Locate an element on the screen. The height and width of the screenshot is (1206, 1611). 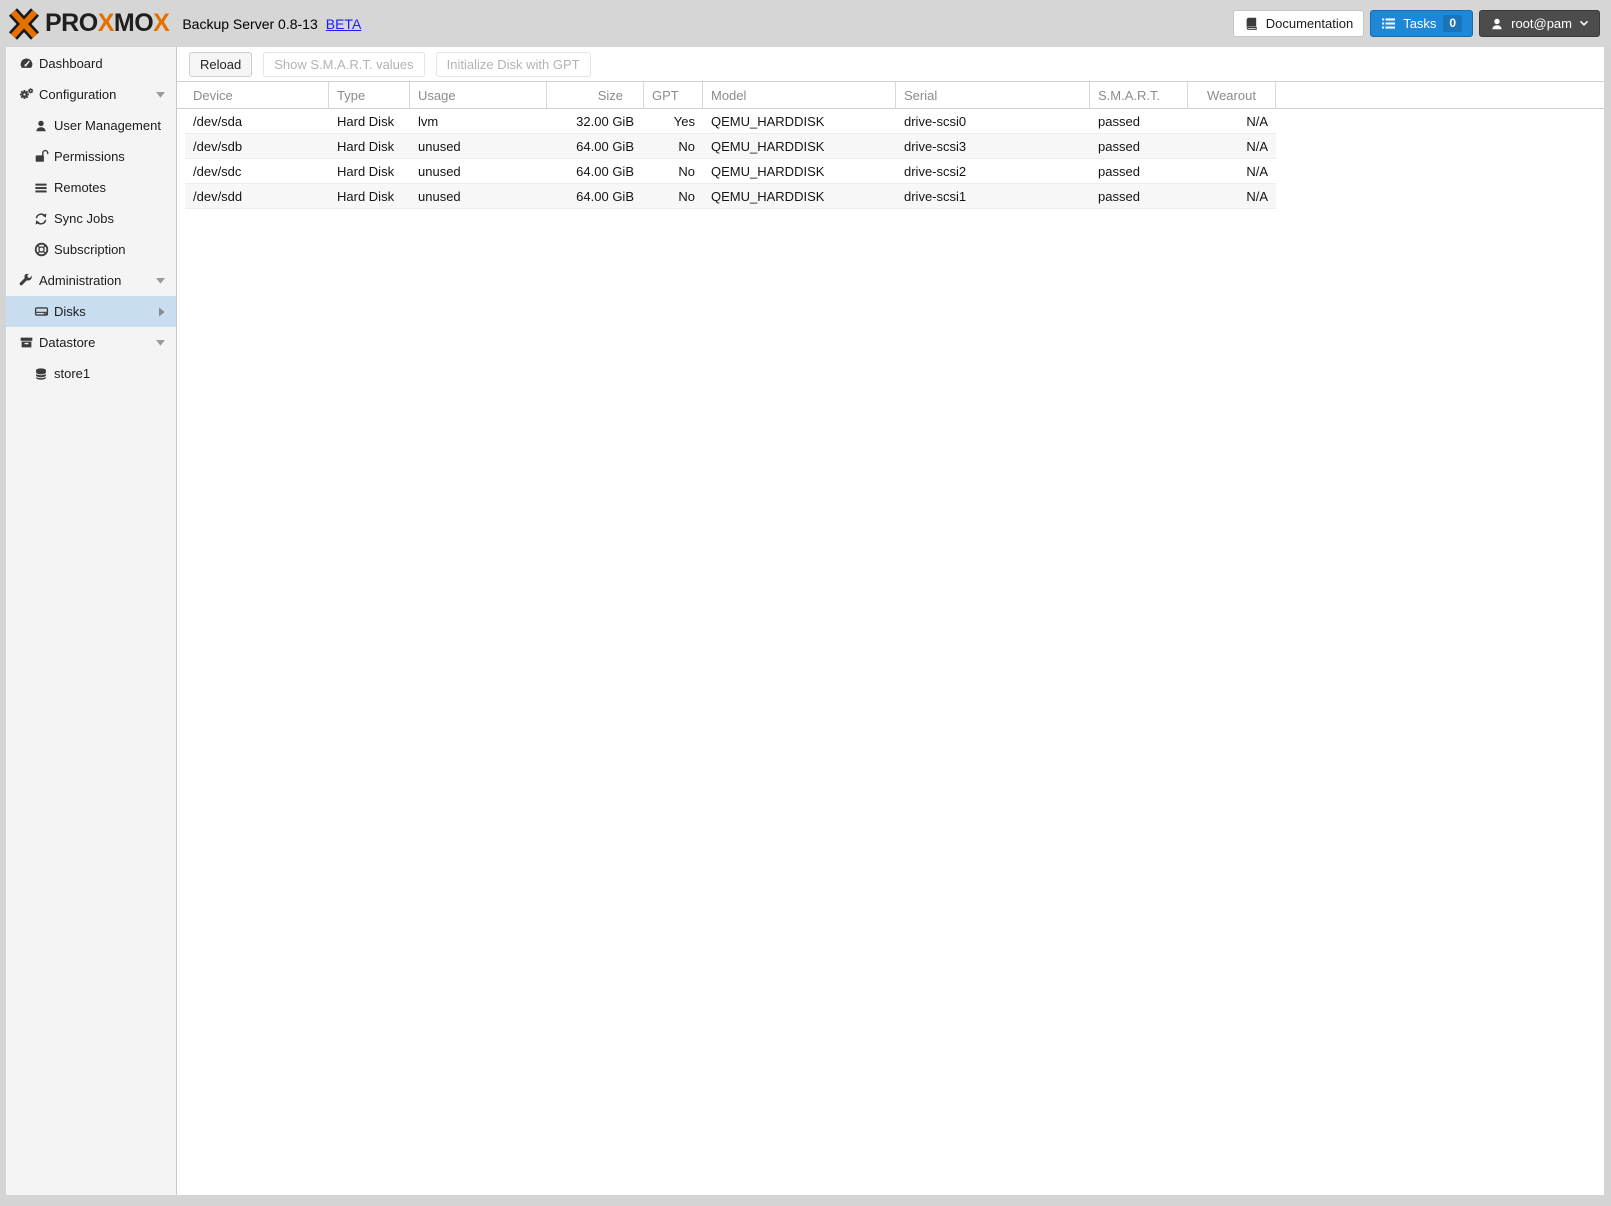
sidebar-item-label: Configuration is located at coordinates (78, 94).